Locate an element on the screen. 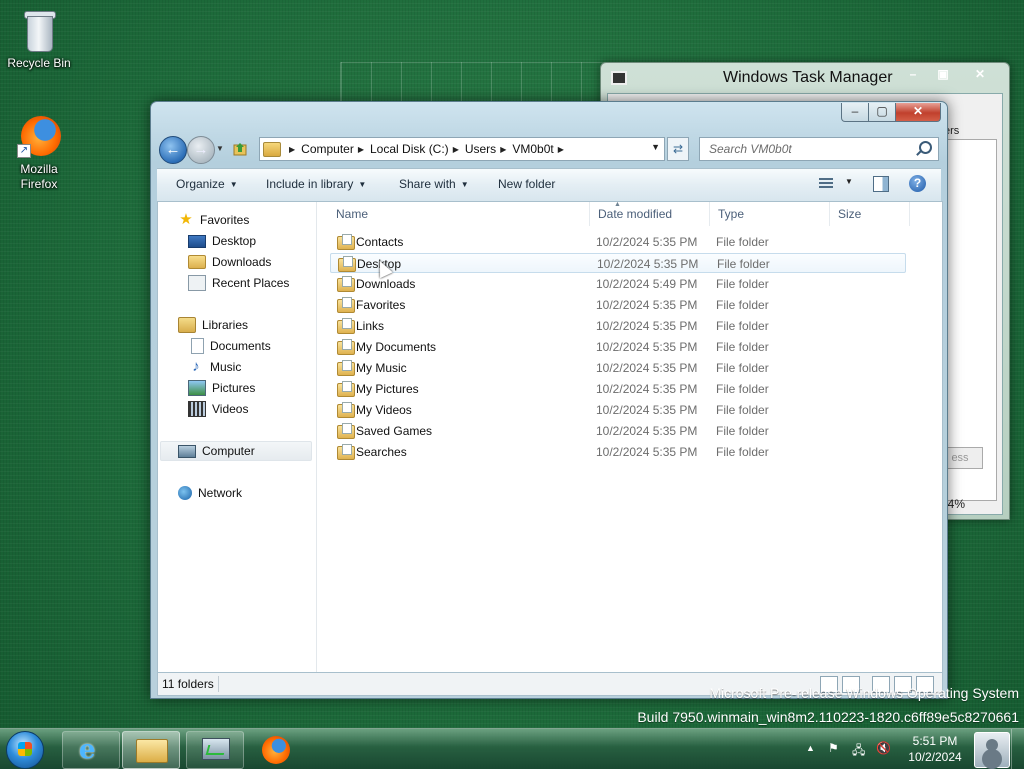  file-row: Downloads 10/2/2024 5:49 PM File folder is located at coordinates (618, 284).